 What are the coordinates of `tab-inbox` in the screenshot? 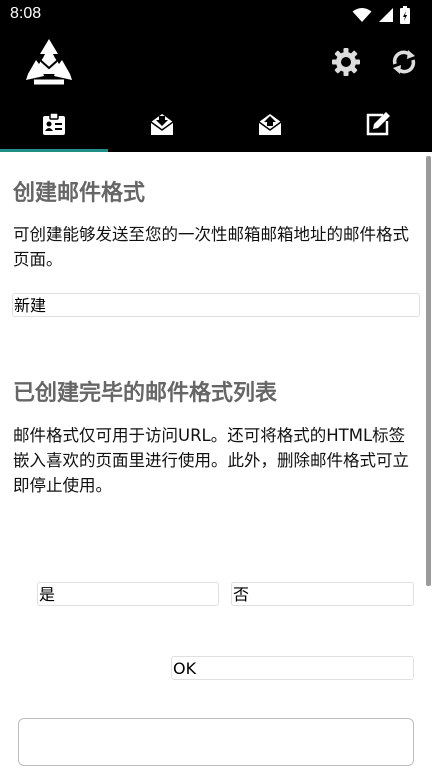 It's located at (162, 124).